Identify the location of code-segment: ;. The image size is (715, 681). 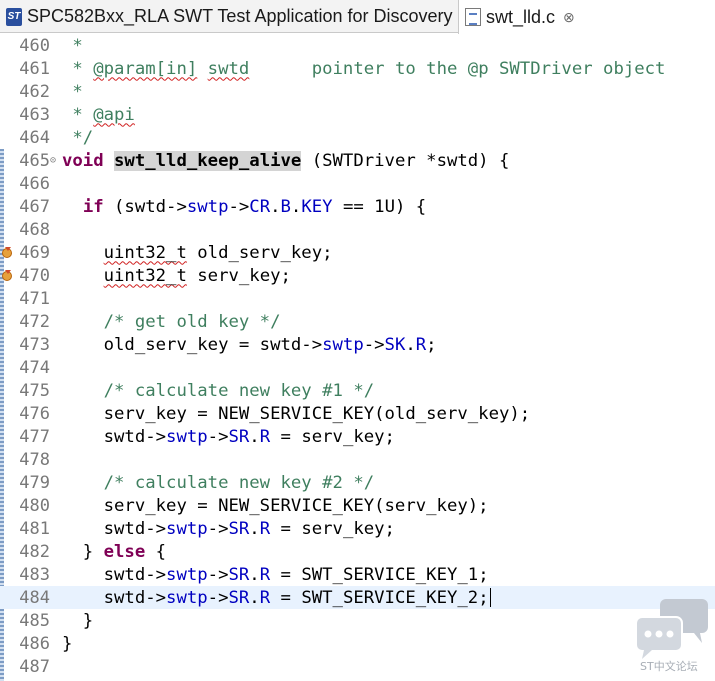
(431, 344).